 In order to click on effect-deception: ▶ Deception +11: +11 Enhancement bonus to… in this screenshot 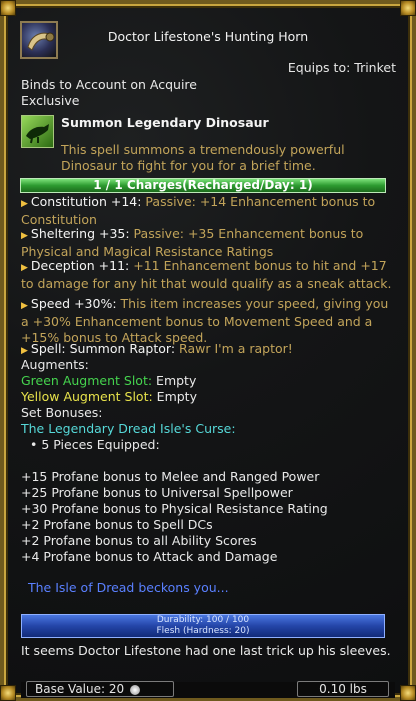, I will do `click(208, 275)`.